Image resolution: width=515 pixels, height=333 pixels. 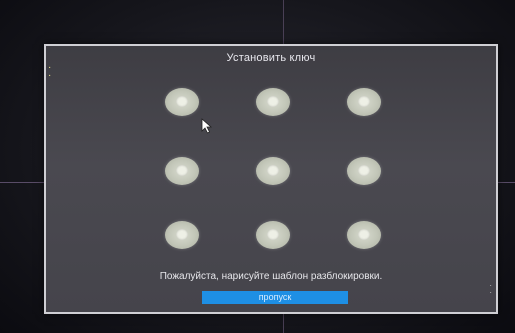 I want to click on skip-button: пропуск, so click(x=275, y=297).